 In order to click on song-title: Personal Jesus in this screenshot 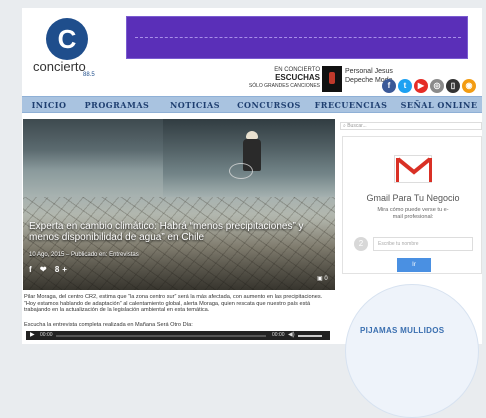, I will do `click(369, 71)`.